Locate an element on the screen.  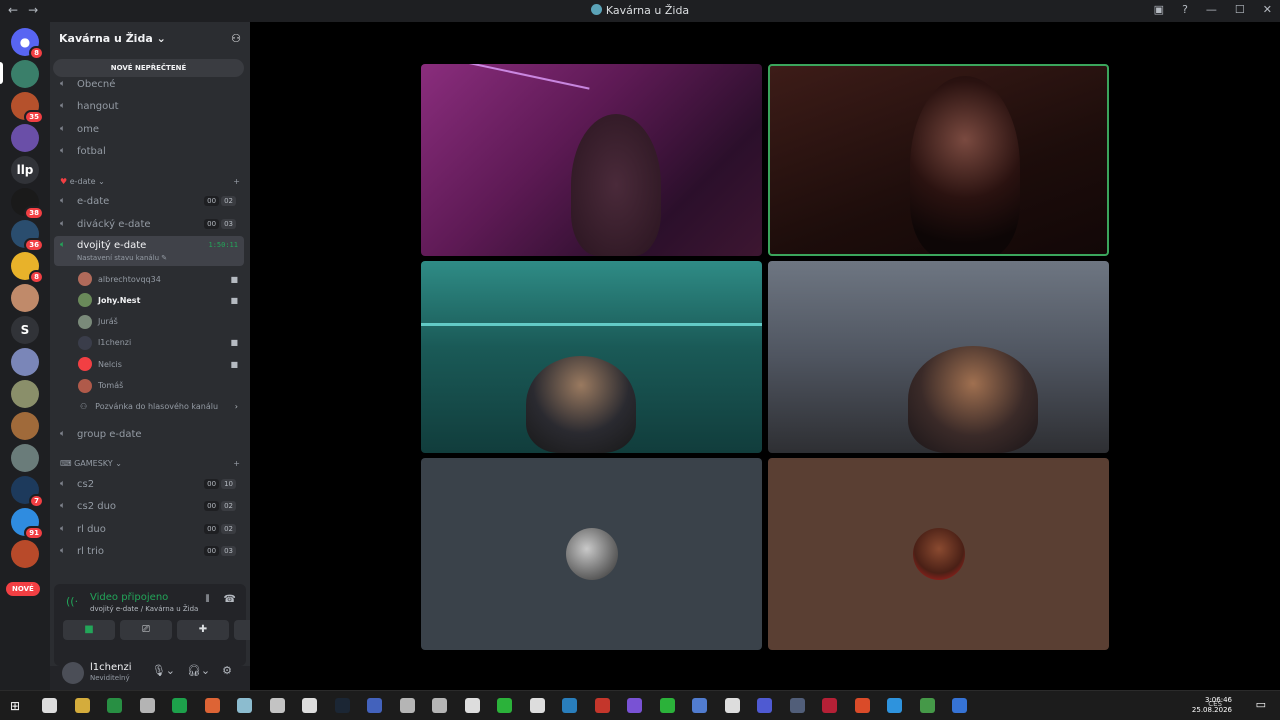
brave-icon is located at coordinates (862, 705).